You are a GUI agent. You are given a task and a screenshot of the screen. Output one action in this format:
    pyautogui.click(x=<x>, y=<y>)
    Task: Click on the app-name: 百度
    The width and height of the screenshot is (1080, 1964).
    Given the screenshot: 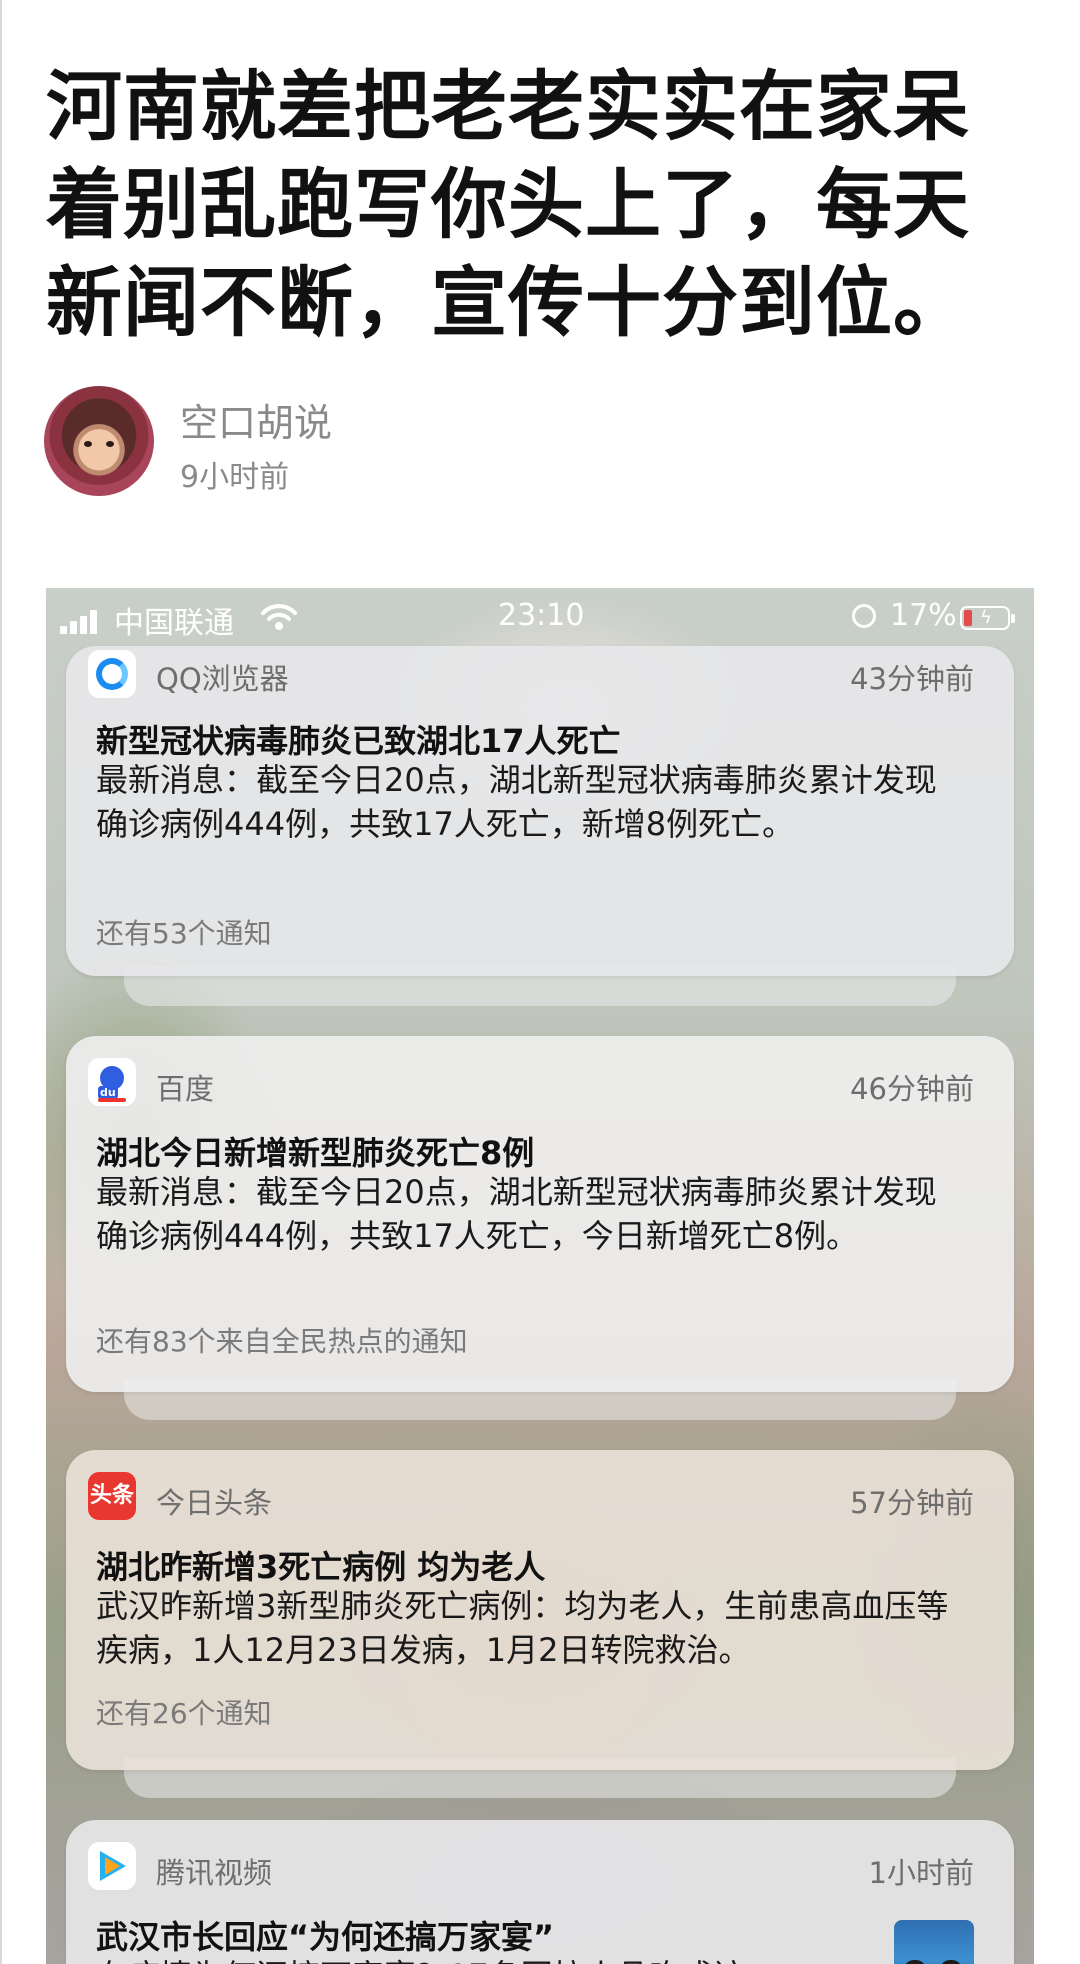 What is the action you would take?
    pyautogui.click(x=185, y=1089)
    